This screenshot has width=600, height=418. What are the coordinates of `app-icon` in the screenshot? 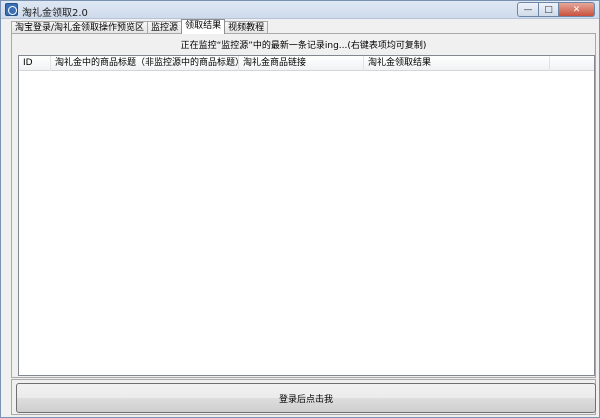 It's located at (11, 9).